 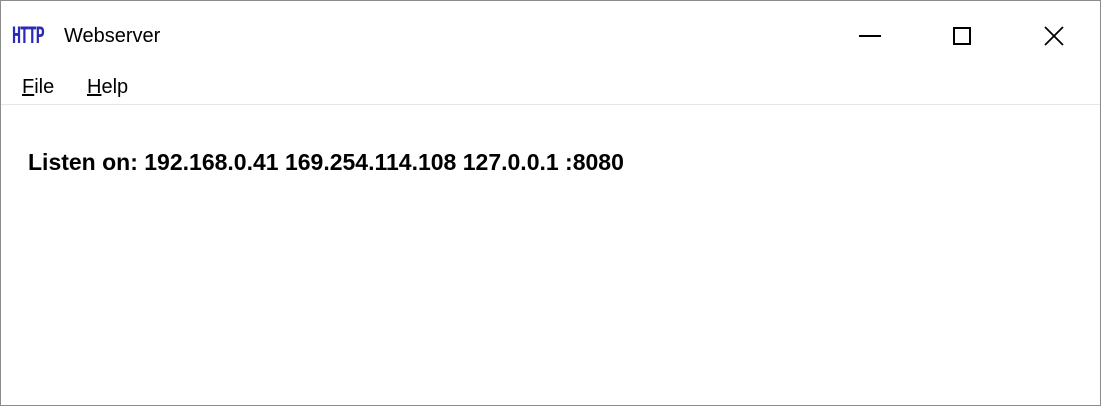 I want to click on menu-help-label: elp, so click(x=115, y=87).